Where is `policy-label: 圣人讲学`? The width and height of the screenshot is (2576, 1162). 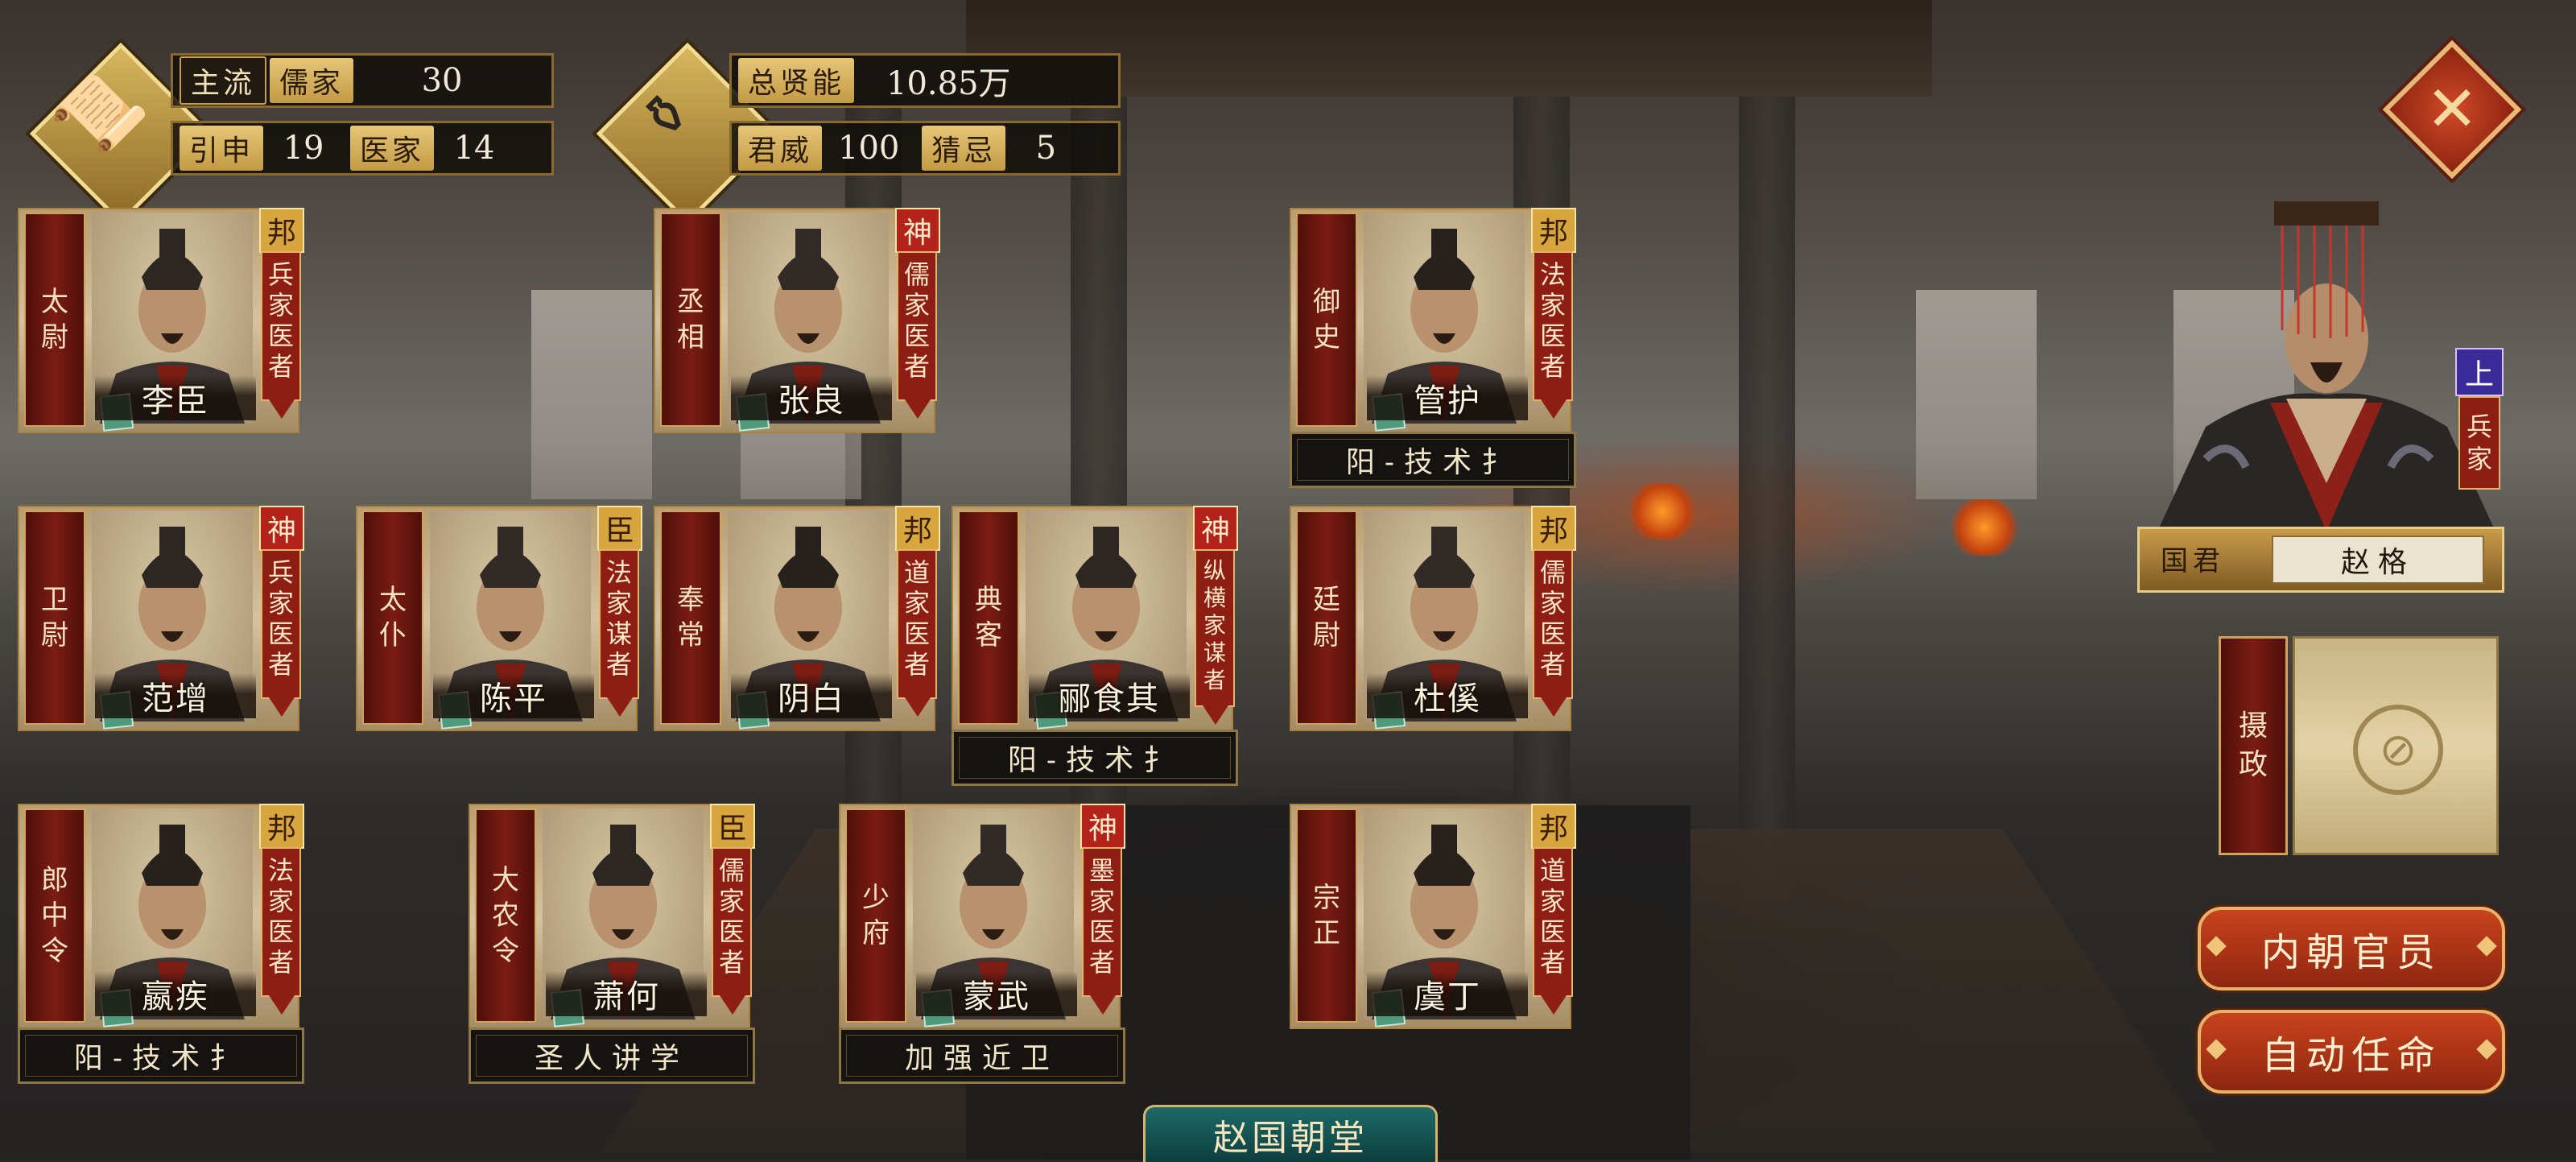
policy-label: 圣人讲学 is located at coordinates (612, 1056).